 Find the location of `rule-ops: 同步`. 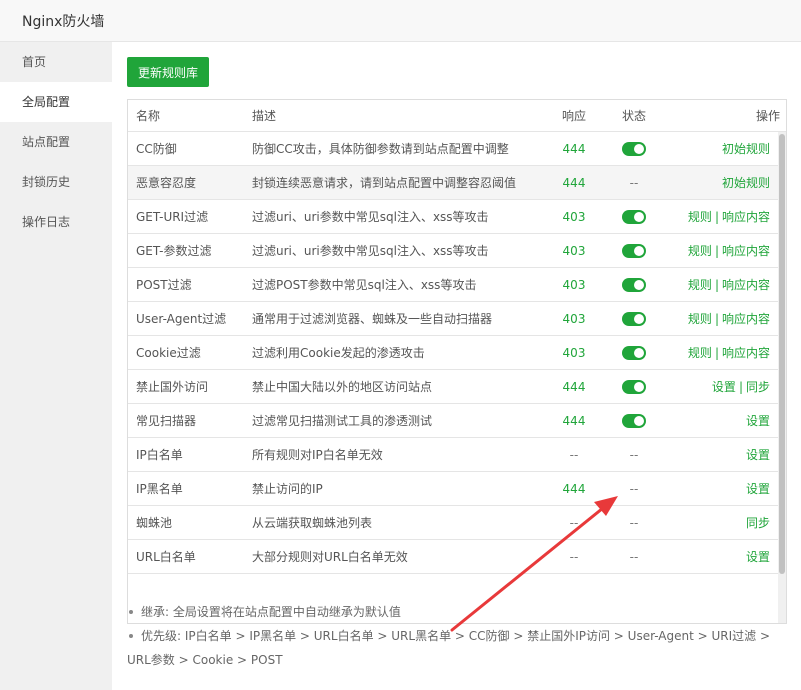

rule-ops: 同步 is located at coordinates (758, 522).